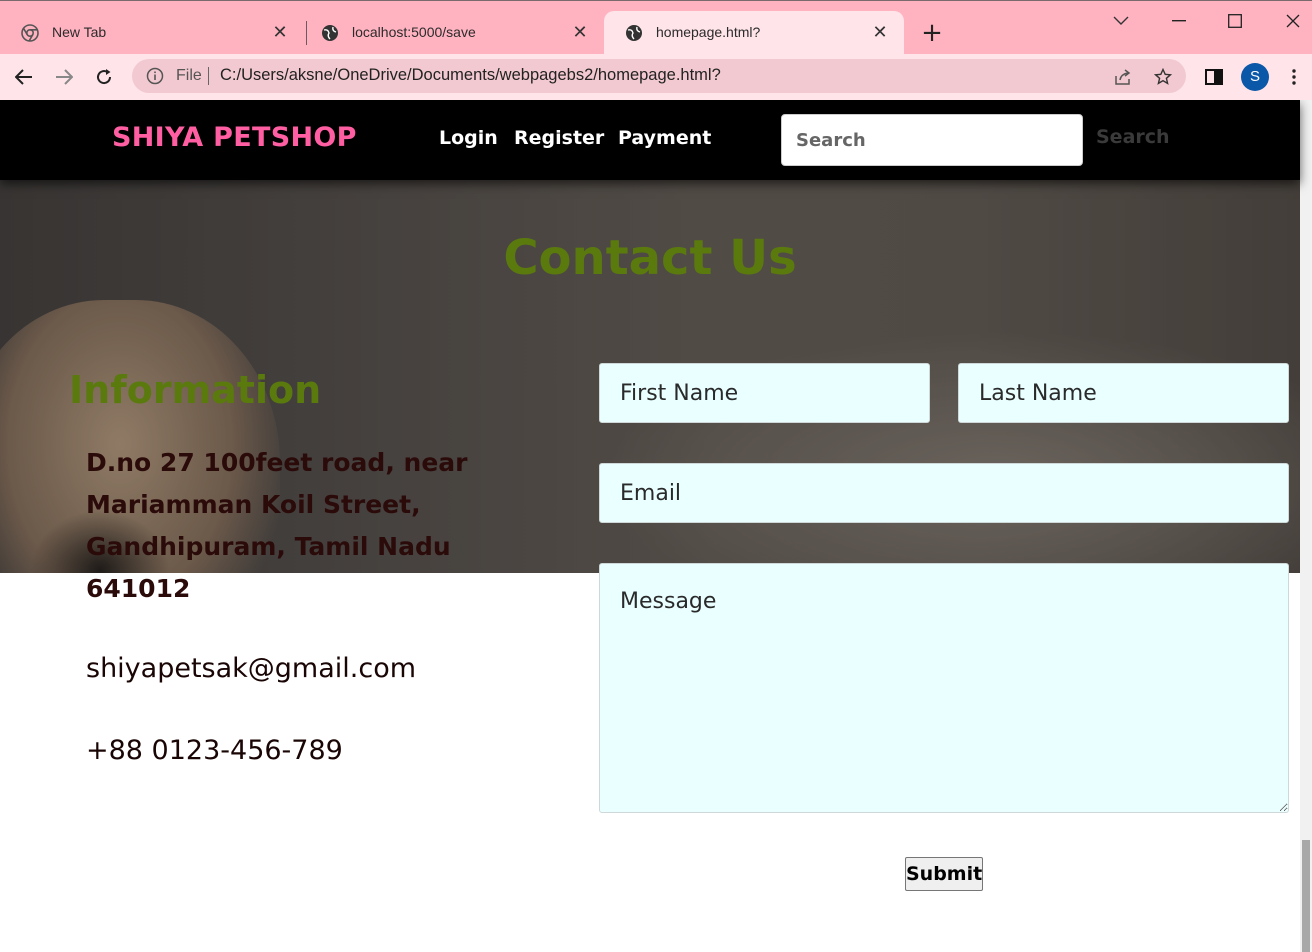  What do you see at coordinates (251, 668) in the screenshot?
I see `email-text: shiyapetsak@gmail.com` at bounding box center [251, 668].